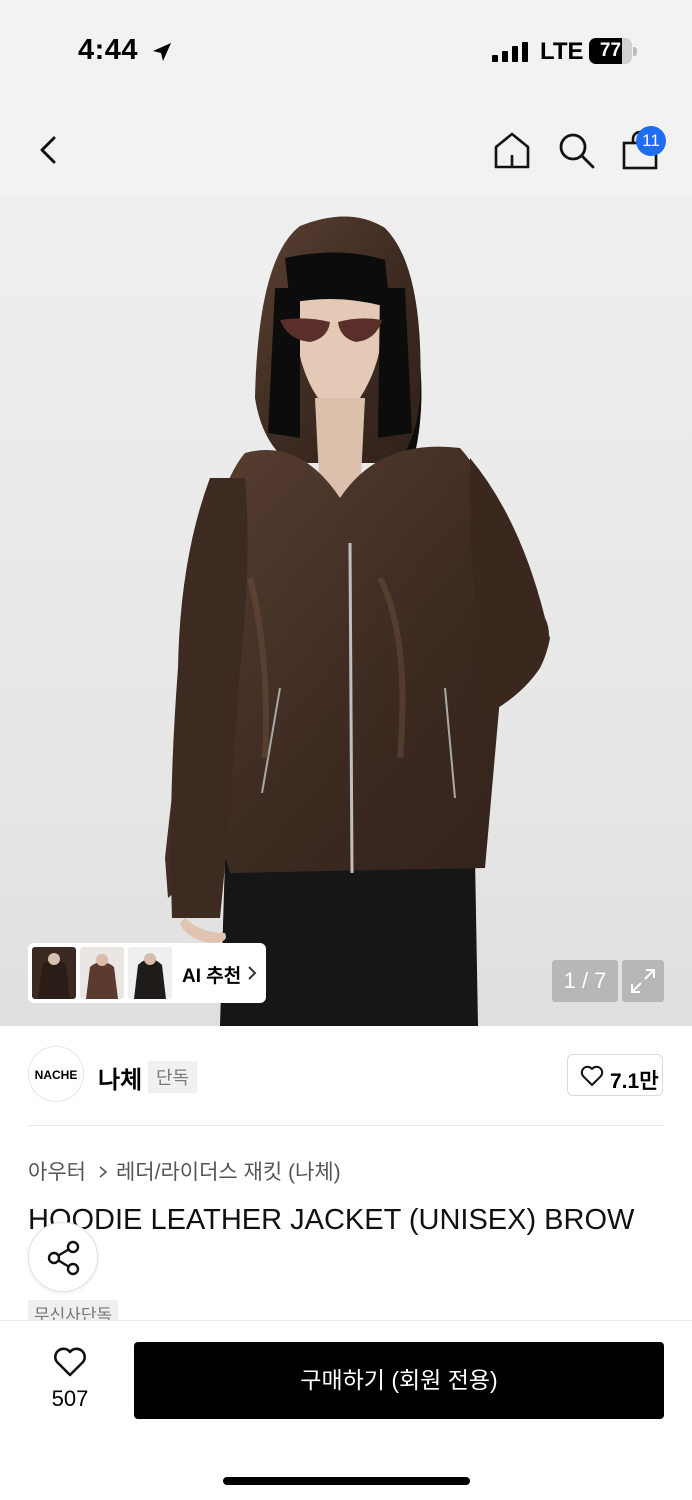 The width and height of the screenshot is (692, 1500). I want to click on cart-count-badge: 11, so click(651, 141).